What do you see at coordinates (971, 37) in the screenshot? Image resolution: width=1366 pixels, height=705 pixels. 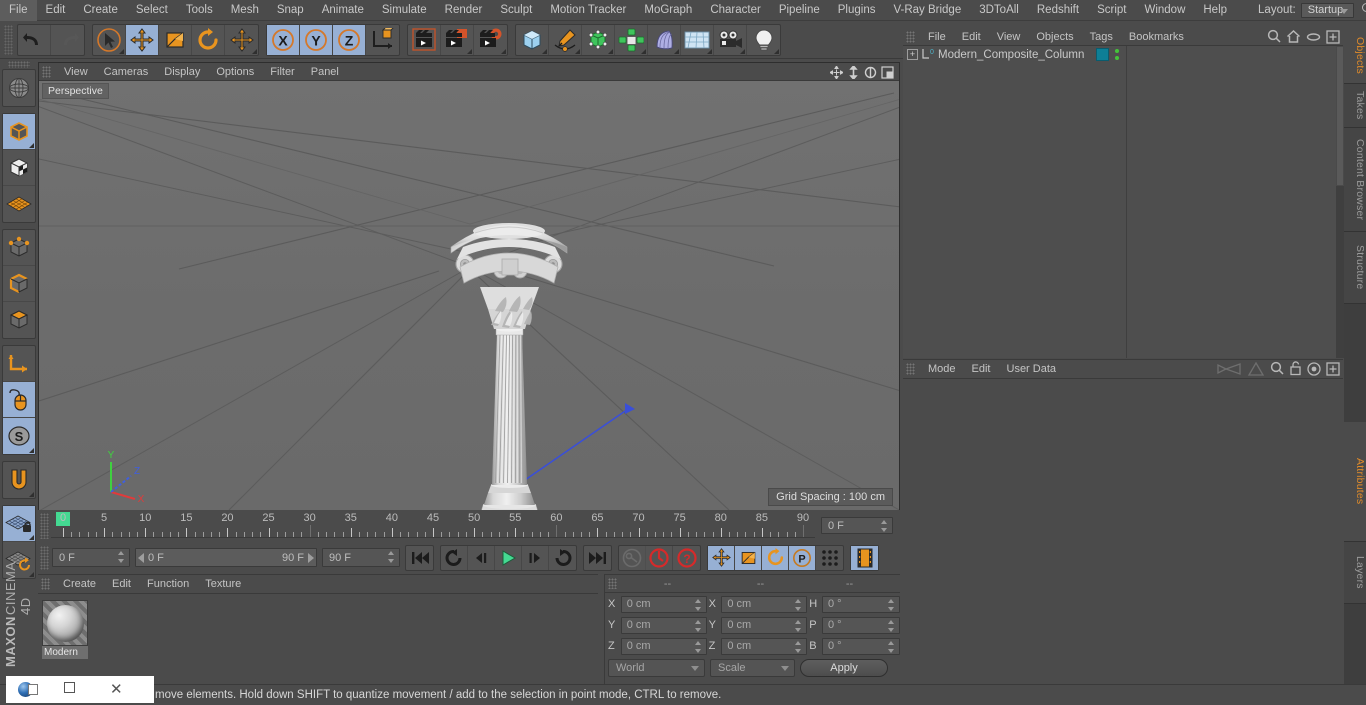 I see `object-menu-edit: Edit` at bounding box center [971, 37].